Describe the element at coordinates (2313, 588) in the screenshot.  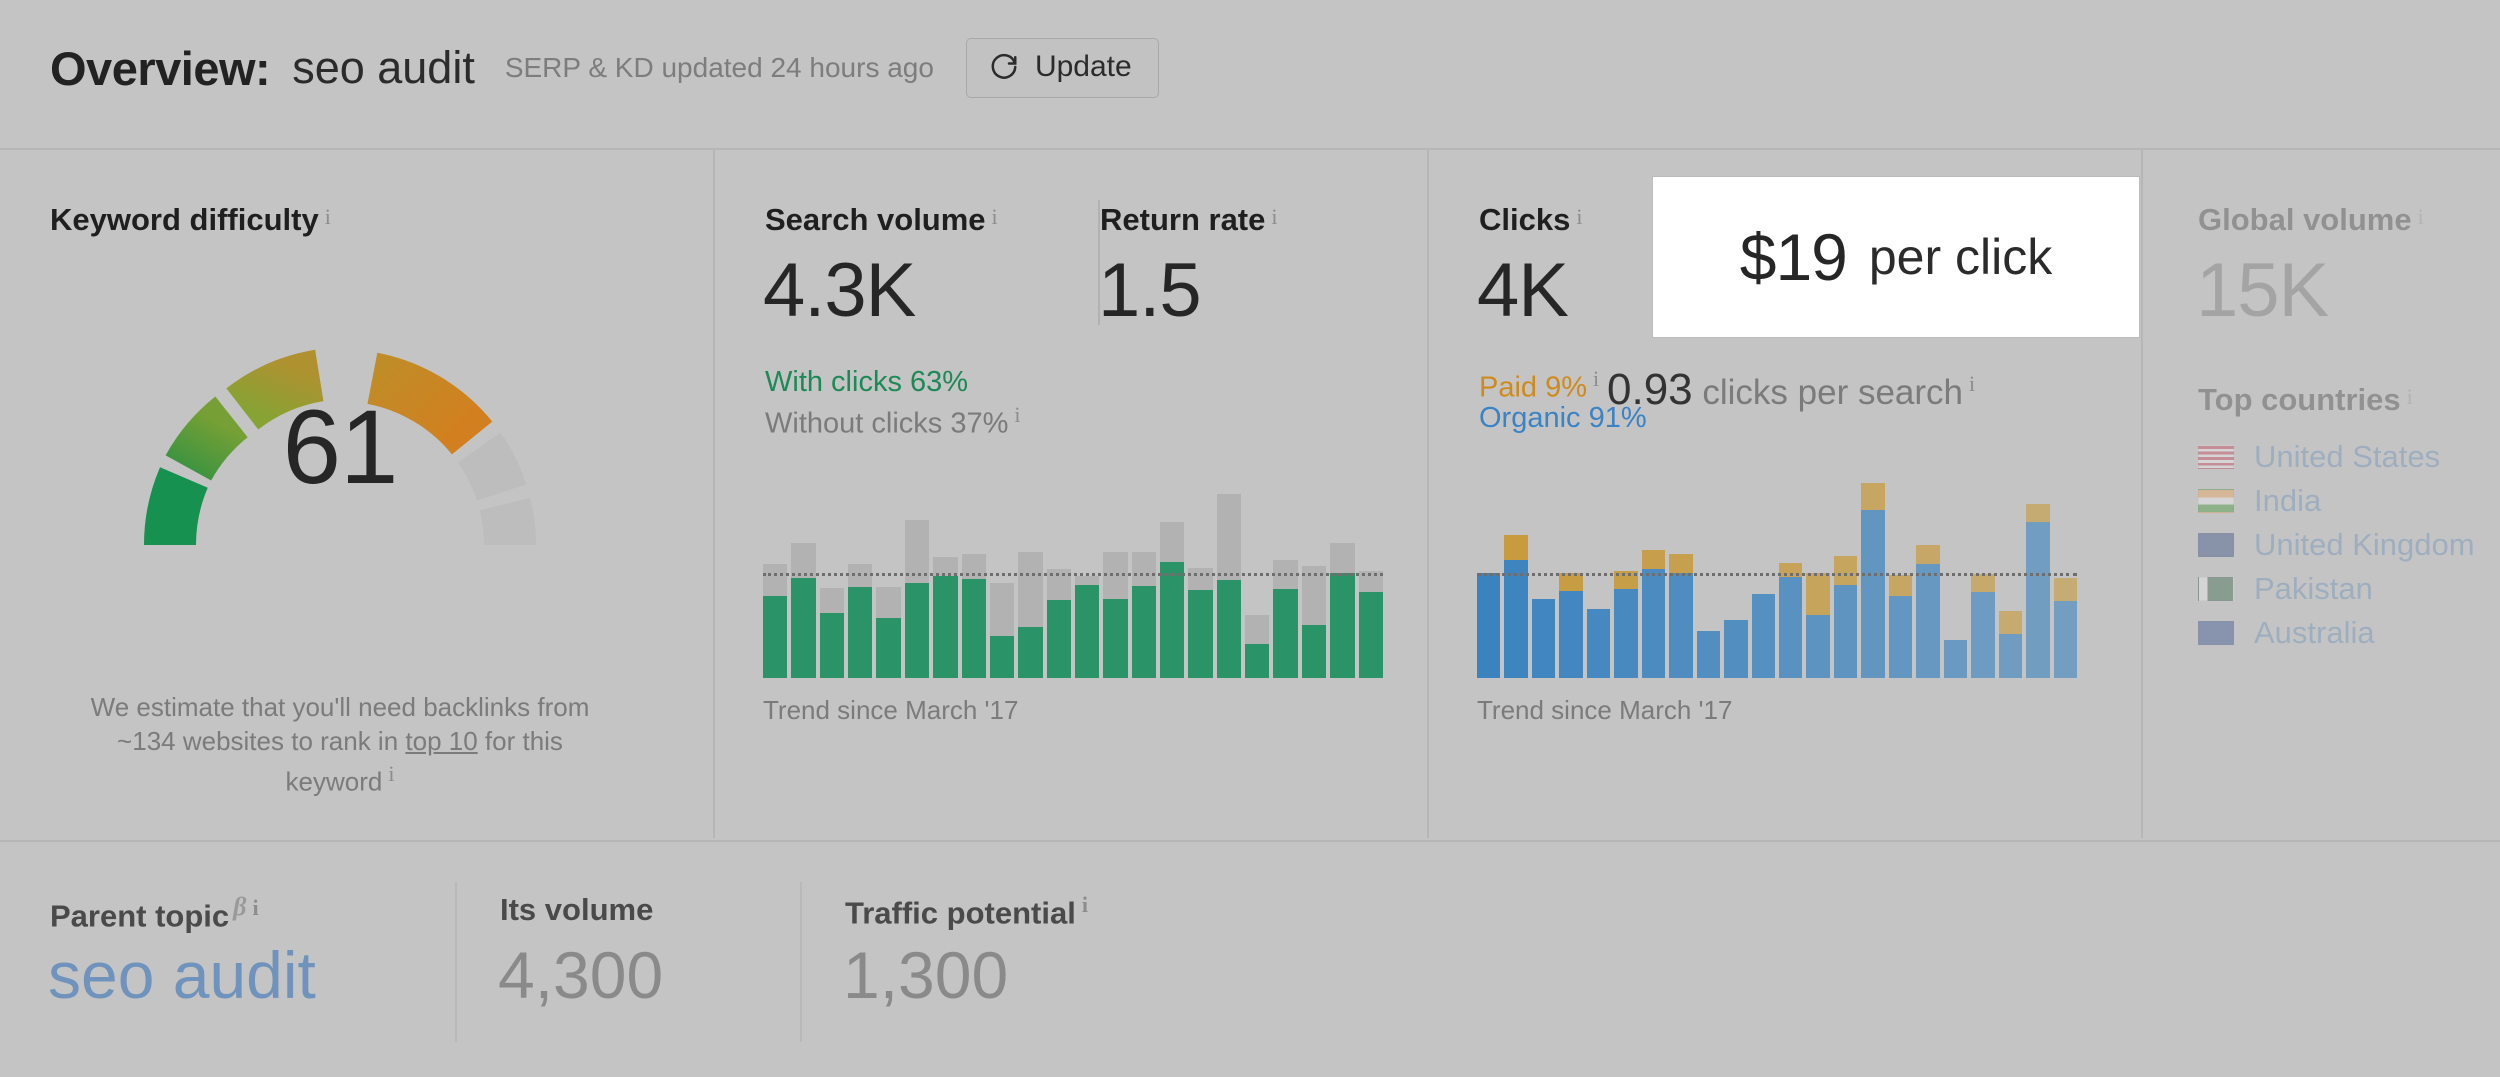
I see `country-name: Pakistan` at that location.